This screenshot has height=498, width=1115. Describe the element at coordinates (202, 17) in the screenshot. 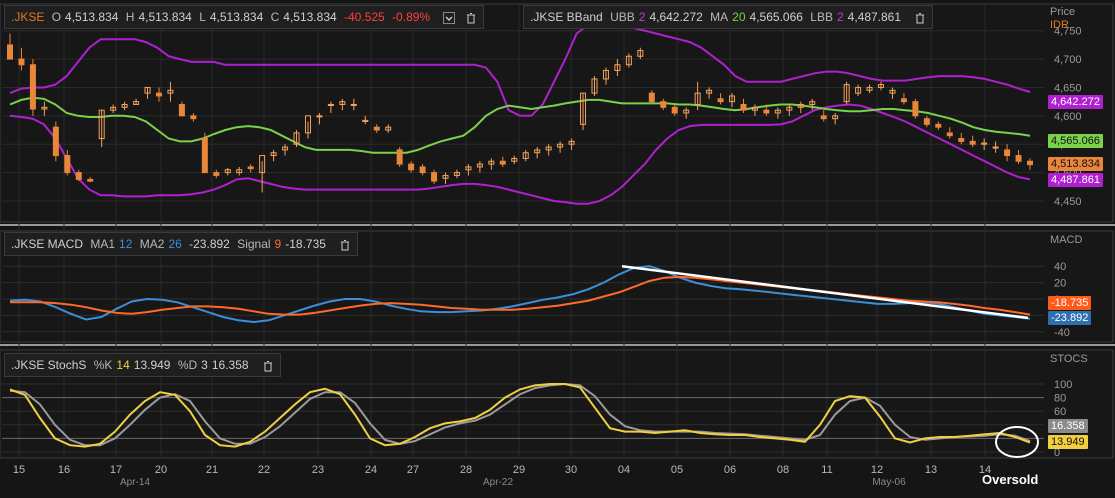

I see `low-label: L` at that location.